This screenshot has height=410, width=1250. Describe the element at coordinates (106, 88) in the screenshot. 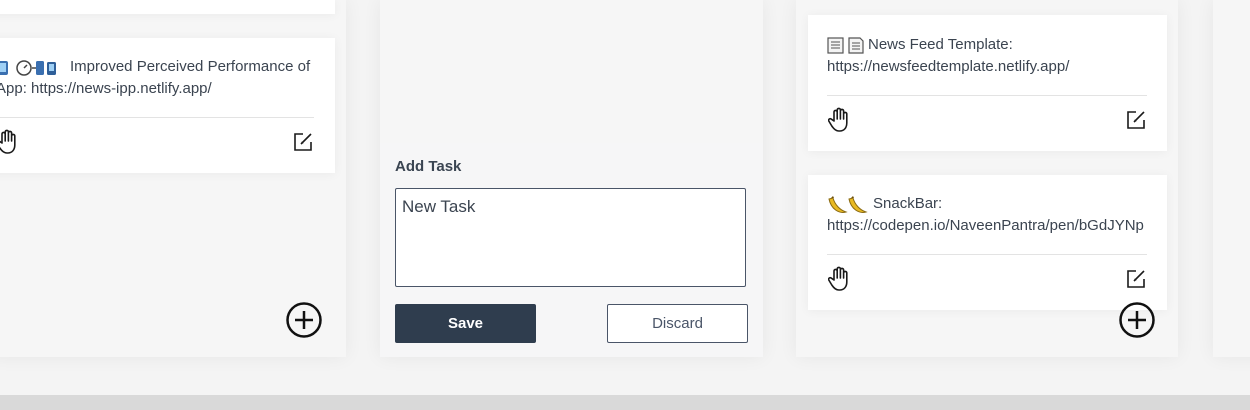

I see `task-text-line2: App: https://news-ipp.netlify.app/` at that location.